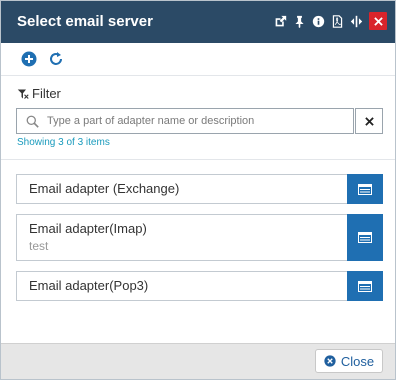  I want to click on add-icon, so click(29, 59).